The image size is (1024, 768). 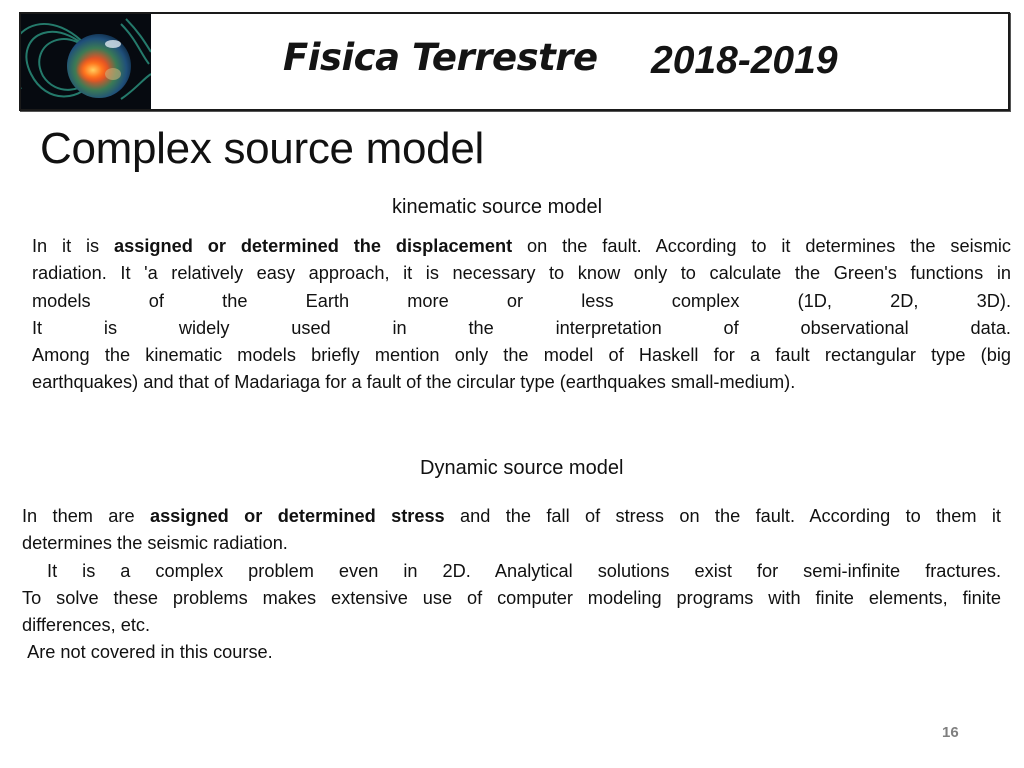 I want to click on bold-text-run: assigned or determined the displacement, so click(x=313, y=246).